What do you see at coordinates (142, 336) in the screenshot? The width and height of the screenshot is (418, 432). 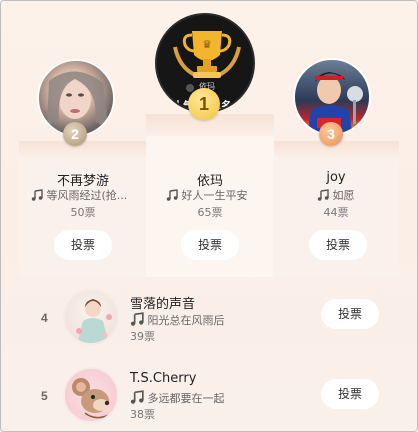 I see `list-votes: 39票` at bounding box center [142, 336].